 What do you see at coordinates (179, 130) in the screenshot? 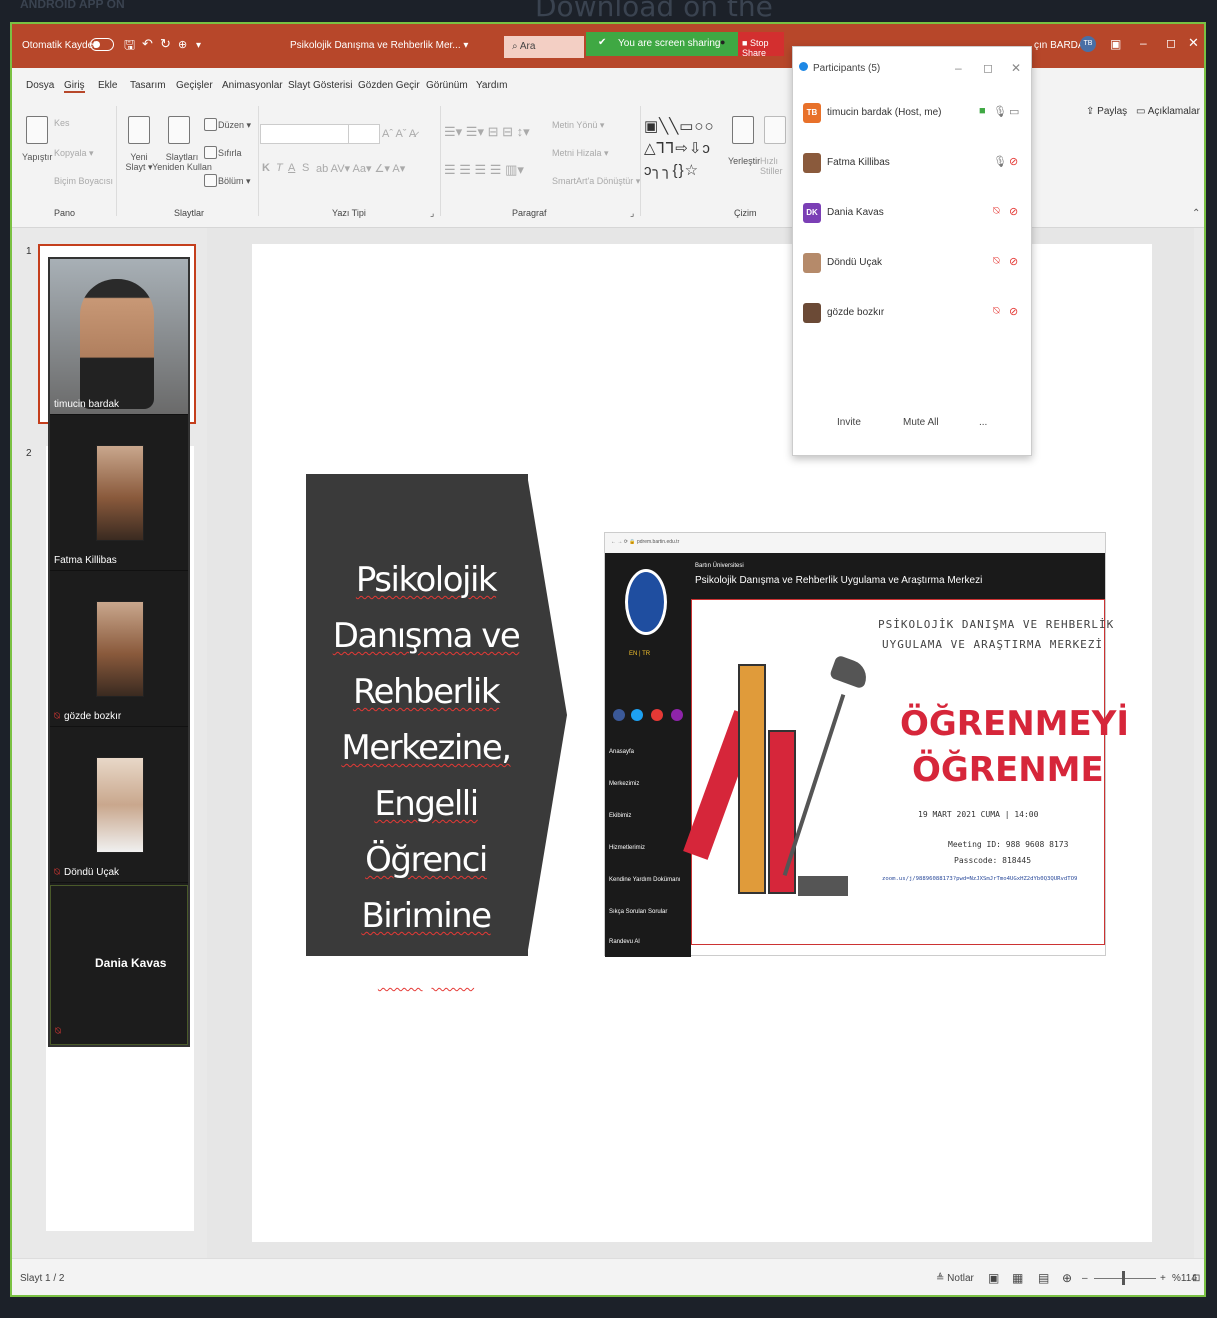
I see `reuse-slides-icon` at bounding box center [179, 130].